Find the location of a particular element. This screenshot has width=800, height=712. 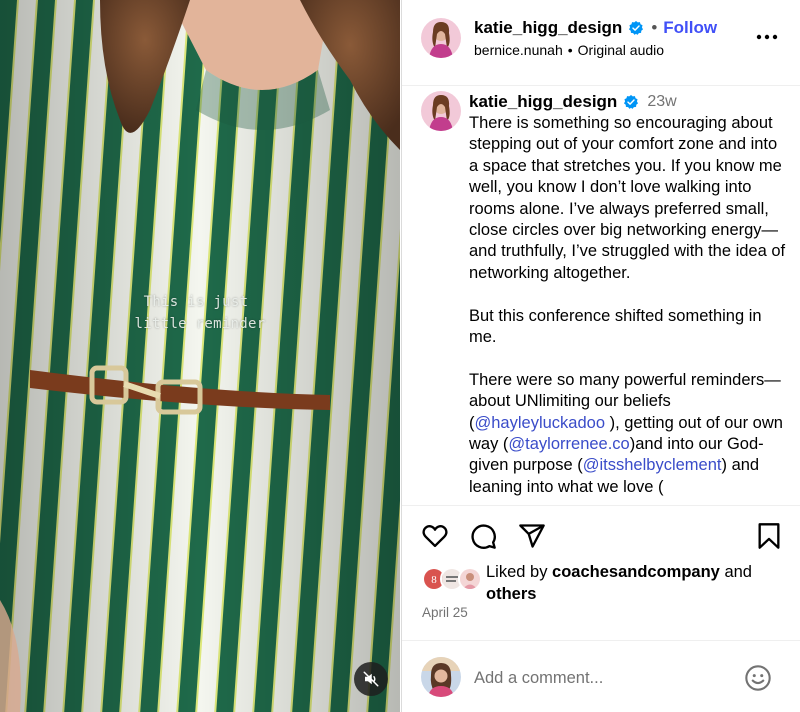

action-bar is located at coordinates (601, 535).